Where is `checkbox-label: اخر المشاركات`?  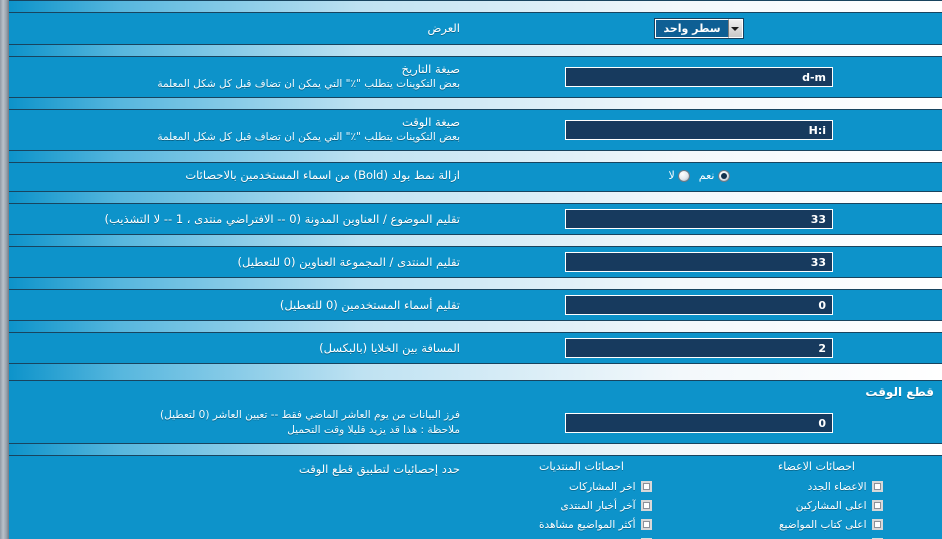 checkbox-label: اخر المشاركات is located at coordinates (602, 486).